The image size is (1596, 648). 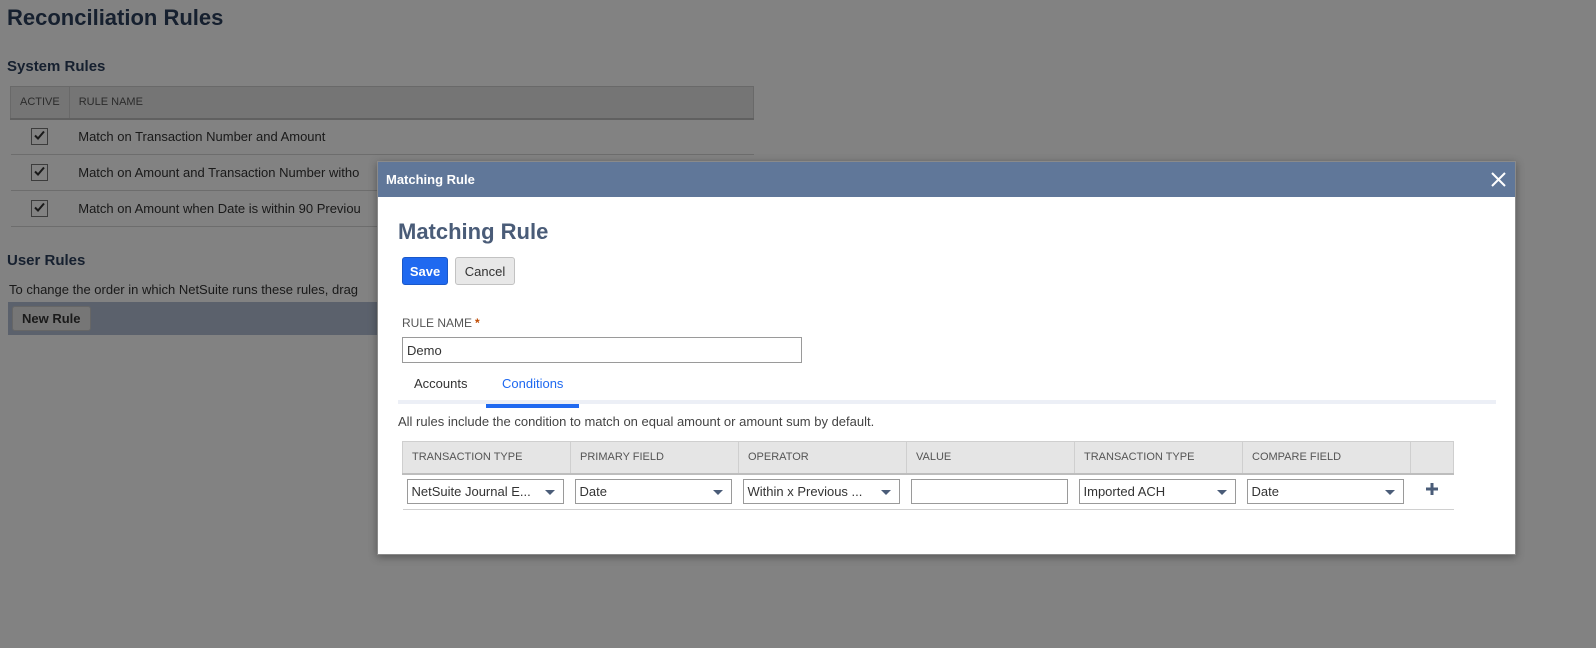 I want to click on column-header-primary-field: PRIMARY FIELD, so click(x=654, y=458).